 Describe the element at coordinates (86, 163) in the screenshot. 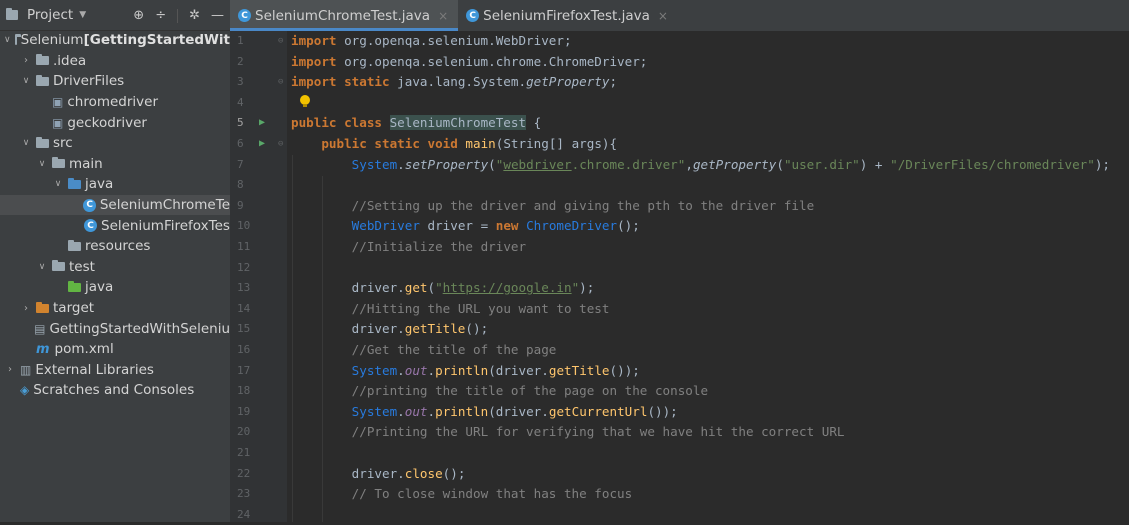

I see `tree-item-label: main` at that location.